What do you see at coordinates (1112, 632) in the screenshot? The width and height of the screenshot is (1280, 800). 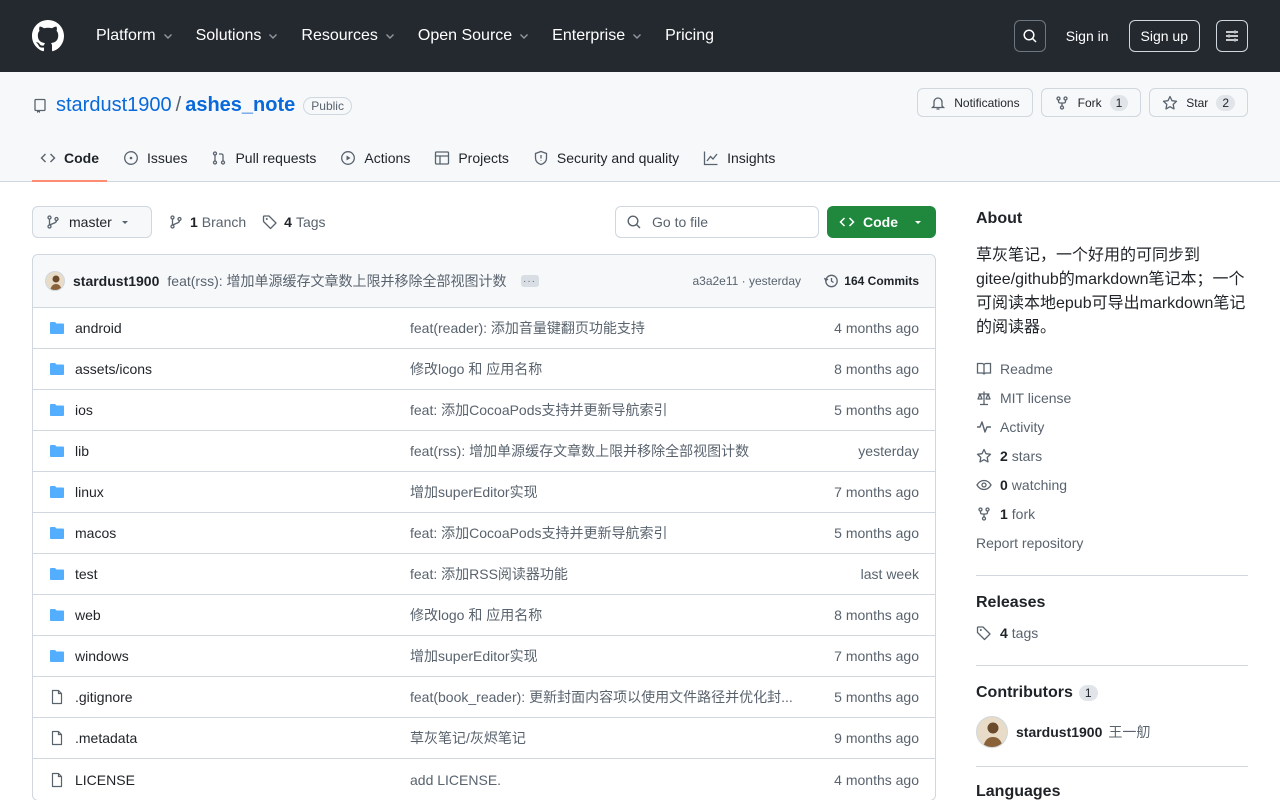 I see `tags-link: 4 tags` at bounding box center [1112, 632].